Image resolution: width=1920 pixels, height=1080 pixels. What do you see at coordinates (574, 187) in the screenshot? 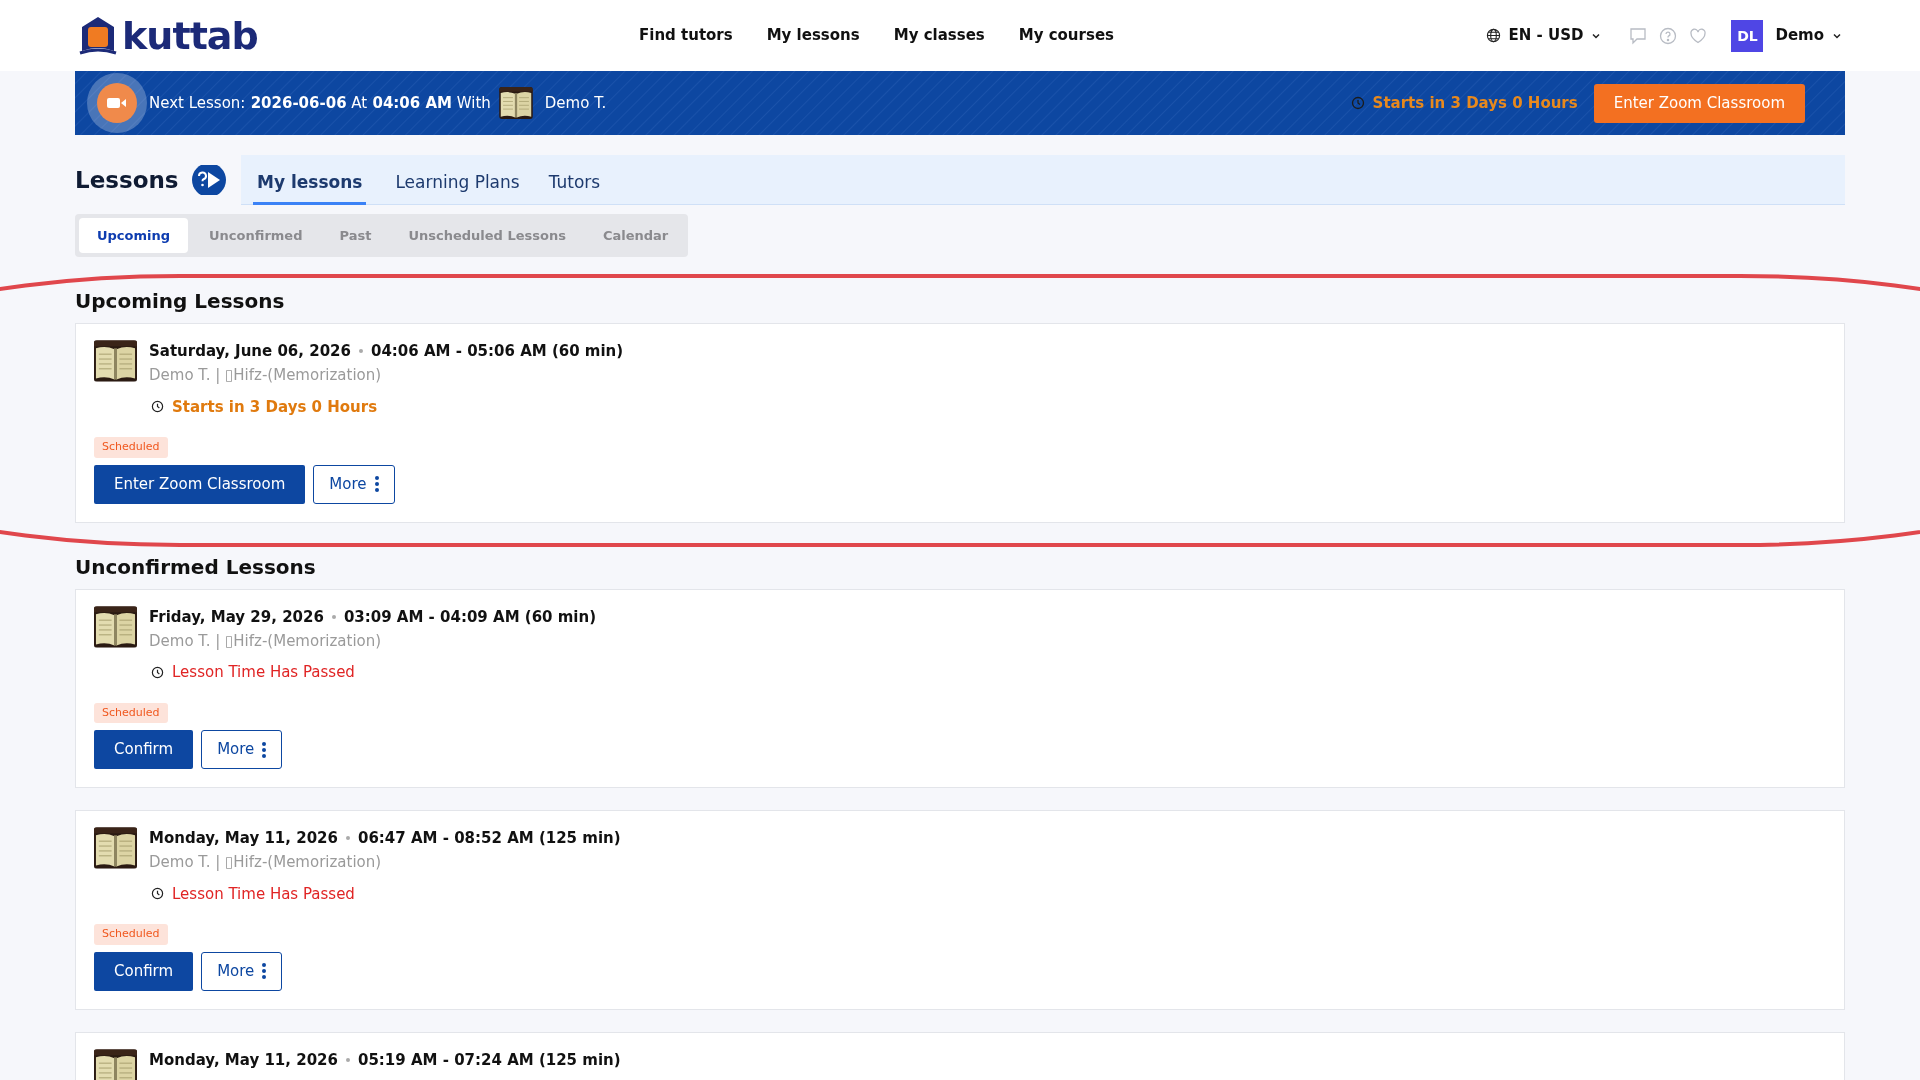
I see `tab: Tutors` at bounding box center [574, 187].